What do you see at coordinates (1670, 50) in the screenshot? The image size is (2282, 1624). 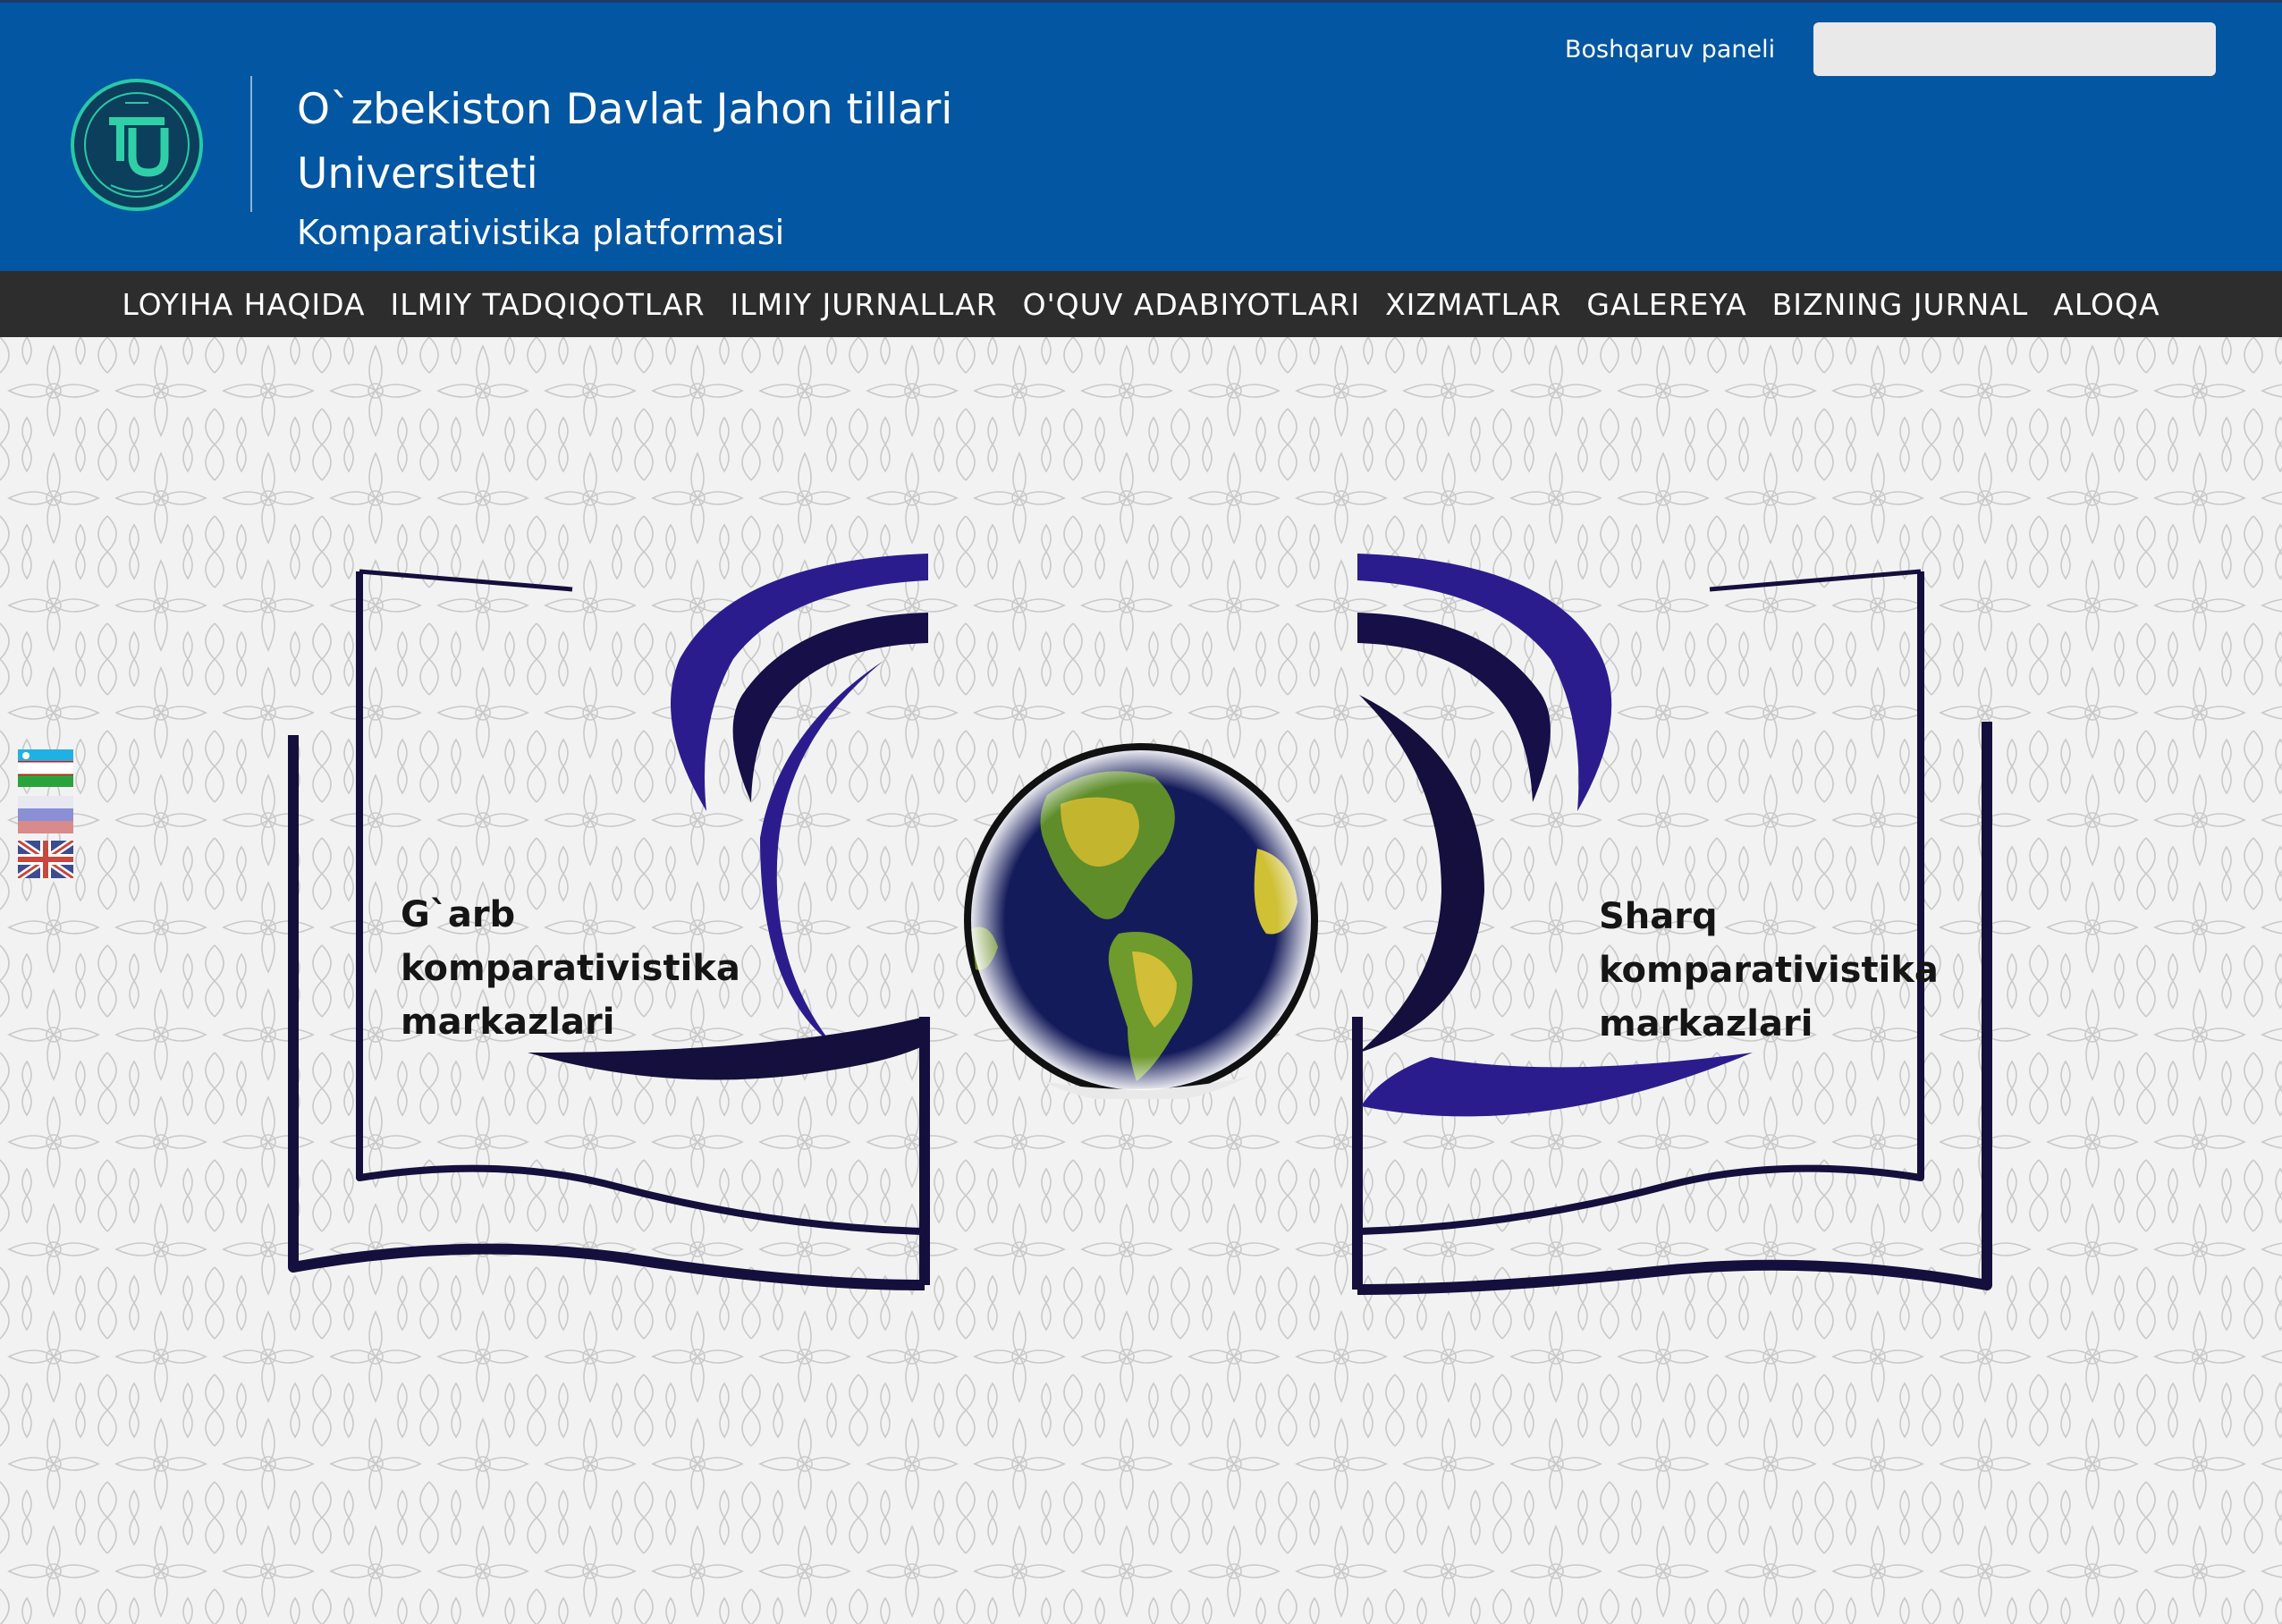 I see `admin-panel-link: Boshqaruv paneli` at bounding box center [1670, 50].